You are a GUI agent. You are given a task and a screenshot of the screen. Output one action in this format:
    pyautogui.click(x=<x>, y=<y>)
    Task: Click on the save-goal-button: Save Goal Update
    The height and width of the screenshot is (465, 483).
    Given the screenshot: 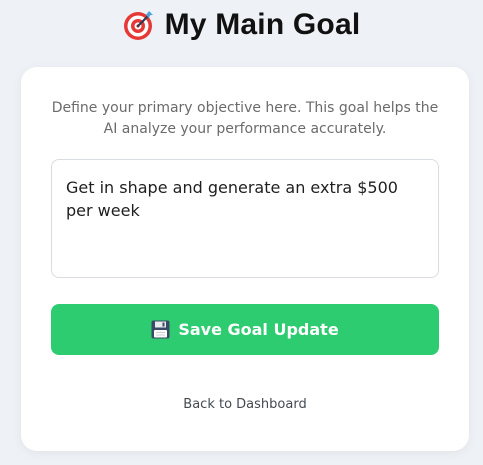 What is the action you would take?
    pyautogui.click(x=245, y=329)
    